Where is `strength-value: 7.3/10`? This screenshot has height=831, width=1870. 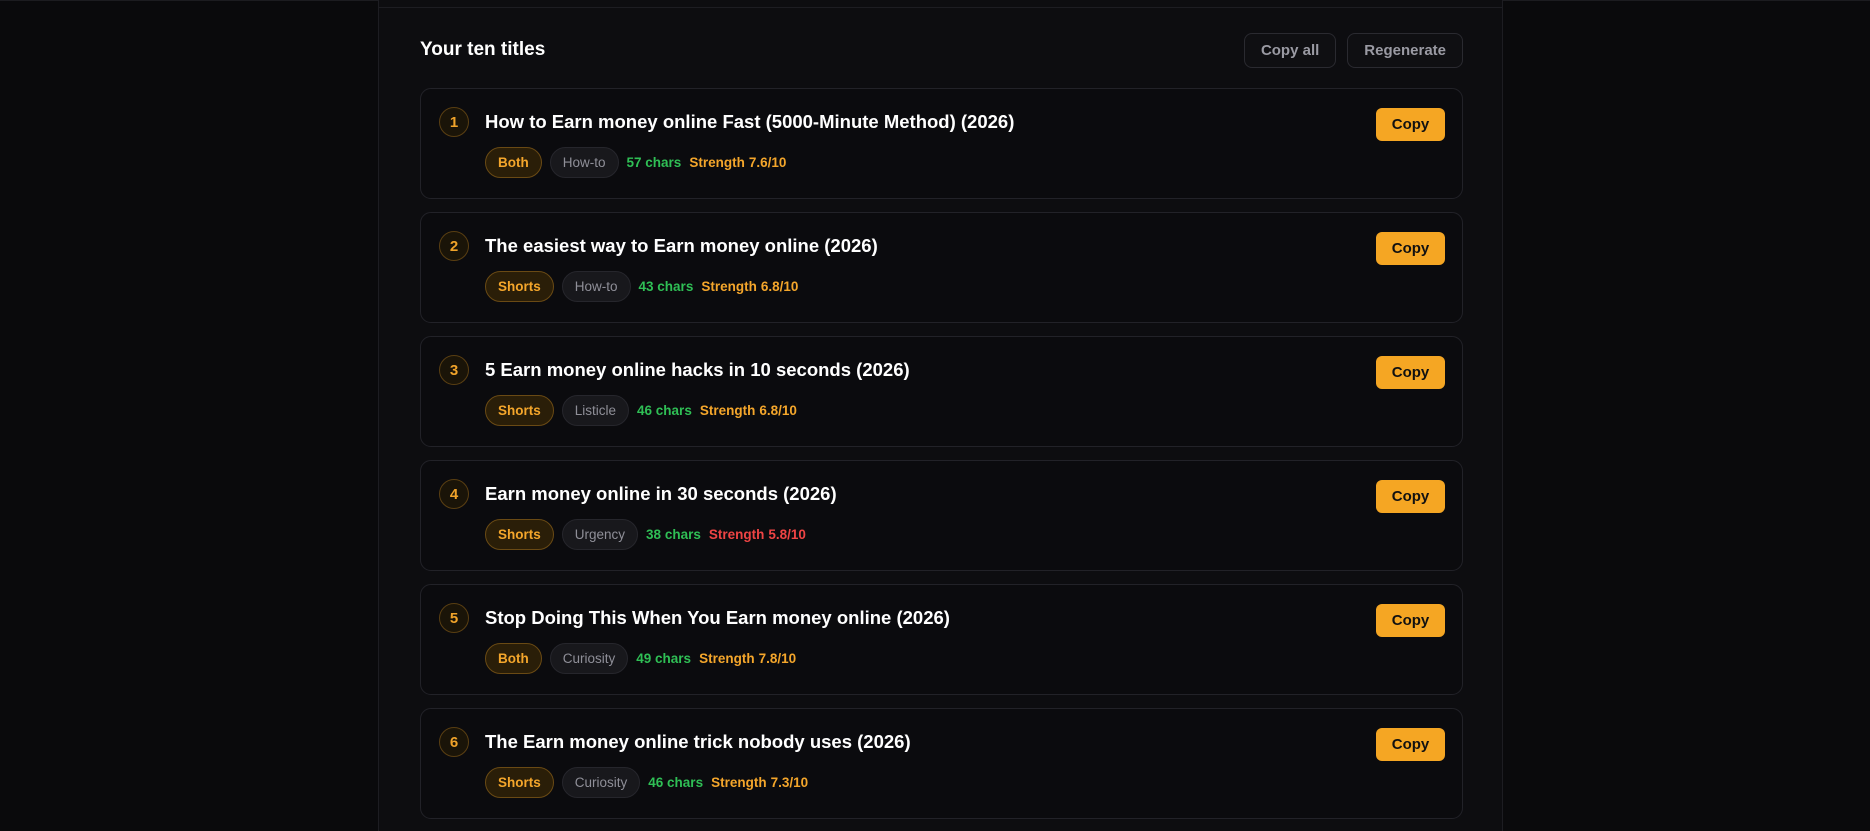
strength-value: 7.3/10 is located at coordinates (789, 782).